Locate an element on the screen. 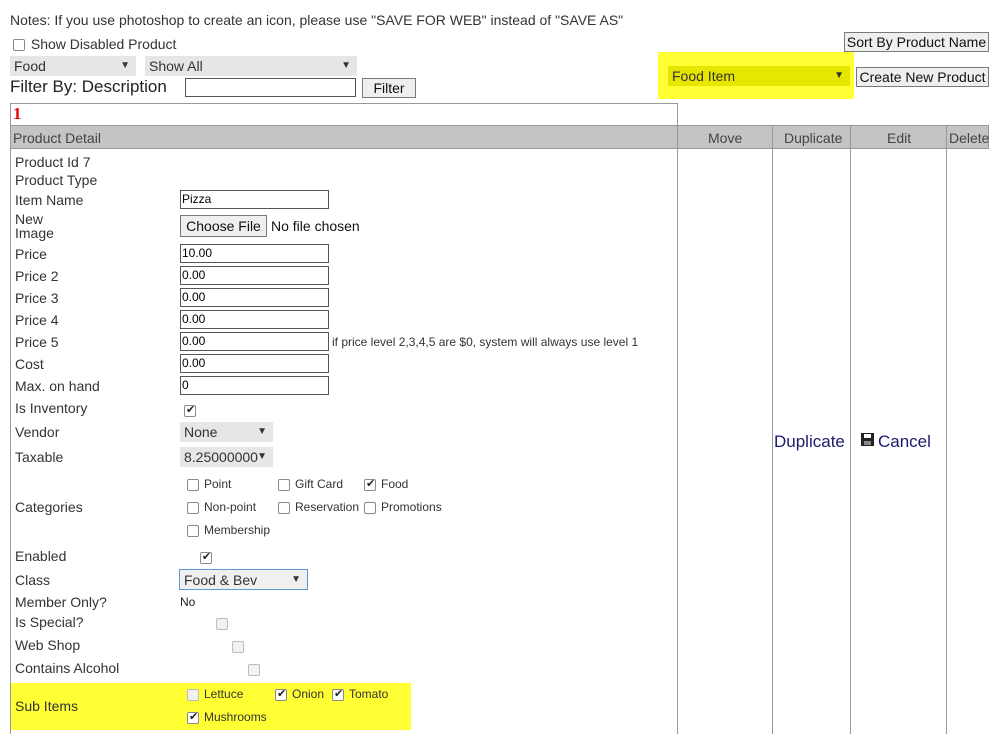 The width and height of the screenshot is (1002, 734). is-special-checkbox is located at coordinates (221, 624).